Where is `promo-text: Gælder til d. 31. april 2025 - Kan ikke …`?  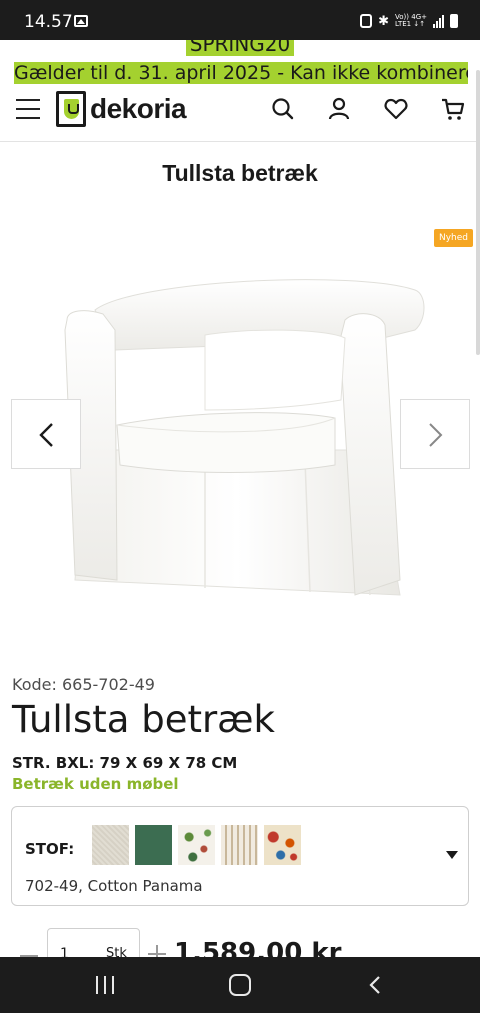
promo-text: Gælder til d. 31. april 2025 - Kan ikke … is located at coordinates (241, 73).